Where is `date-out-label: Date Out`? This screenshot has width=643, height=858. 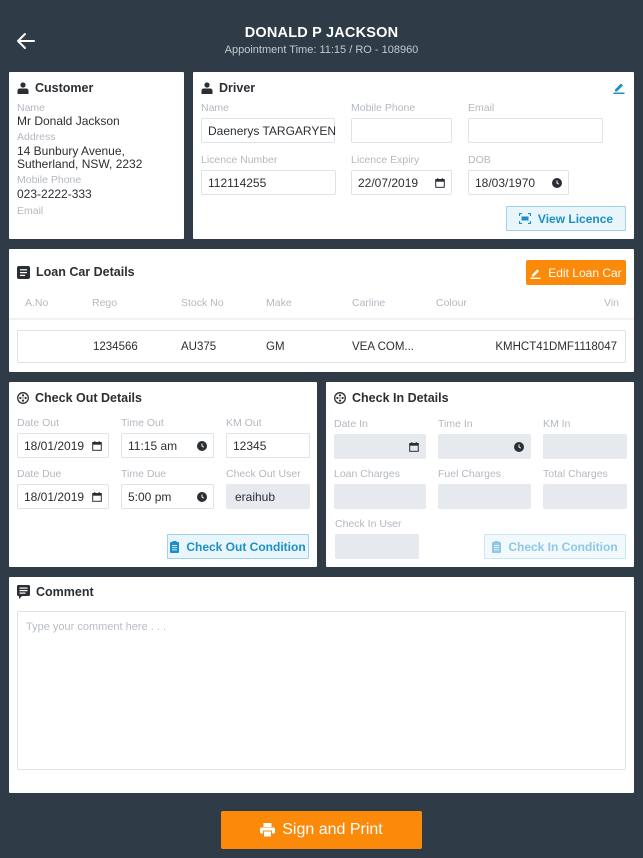 date-out-label: Date Out is located at coordinates (38, 423).